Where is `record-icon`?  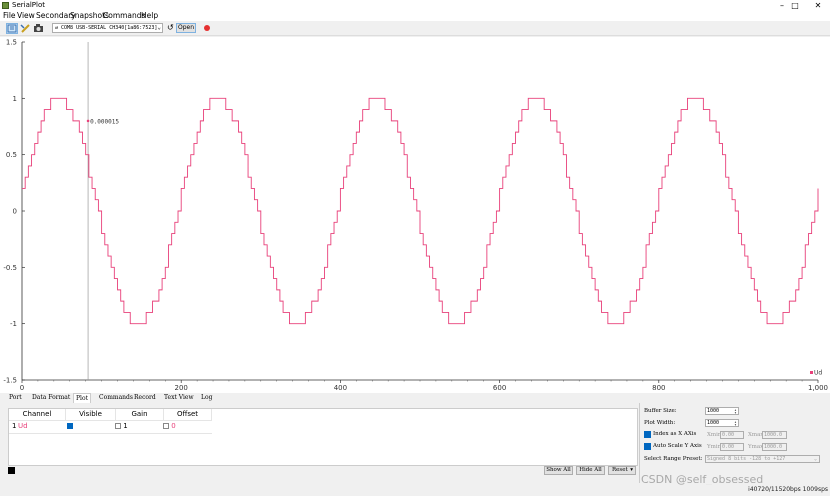
record-icon is located at coordinates (207, 28).